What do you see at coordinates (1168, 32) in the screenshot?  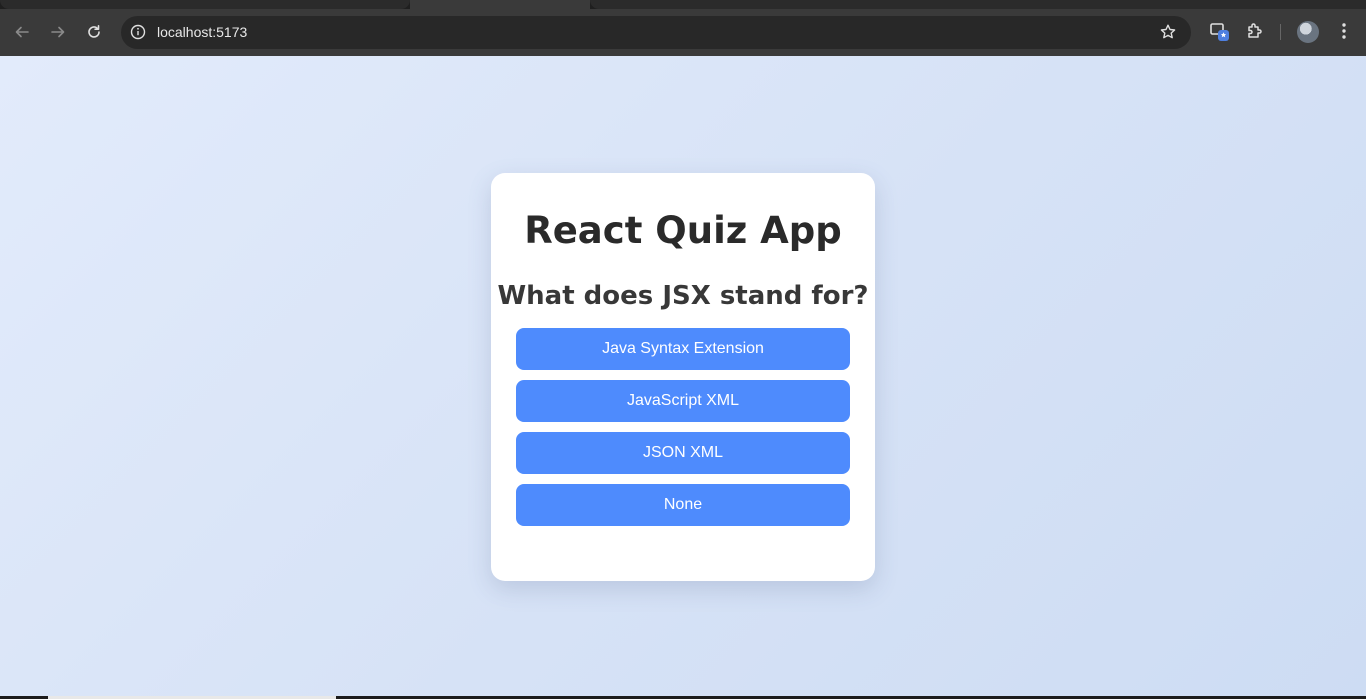 I see `bookmark-star-icon` at bounding box center [1168, 32].